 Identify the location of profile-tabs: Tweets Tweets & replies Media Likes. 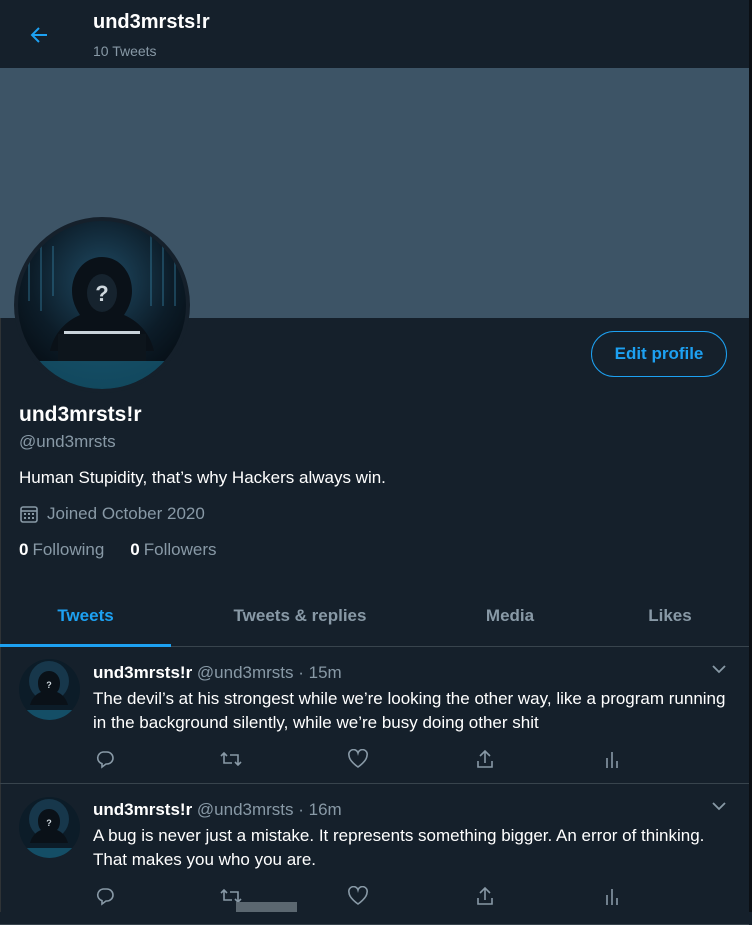
(374, 616).